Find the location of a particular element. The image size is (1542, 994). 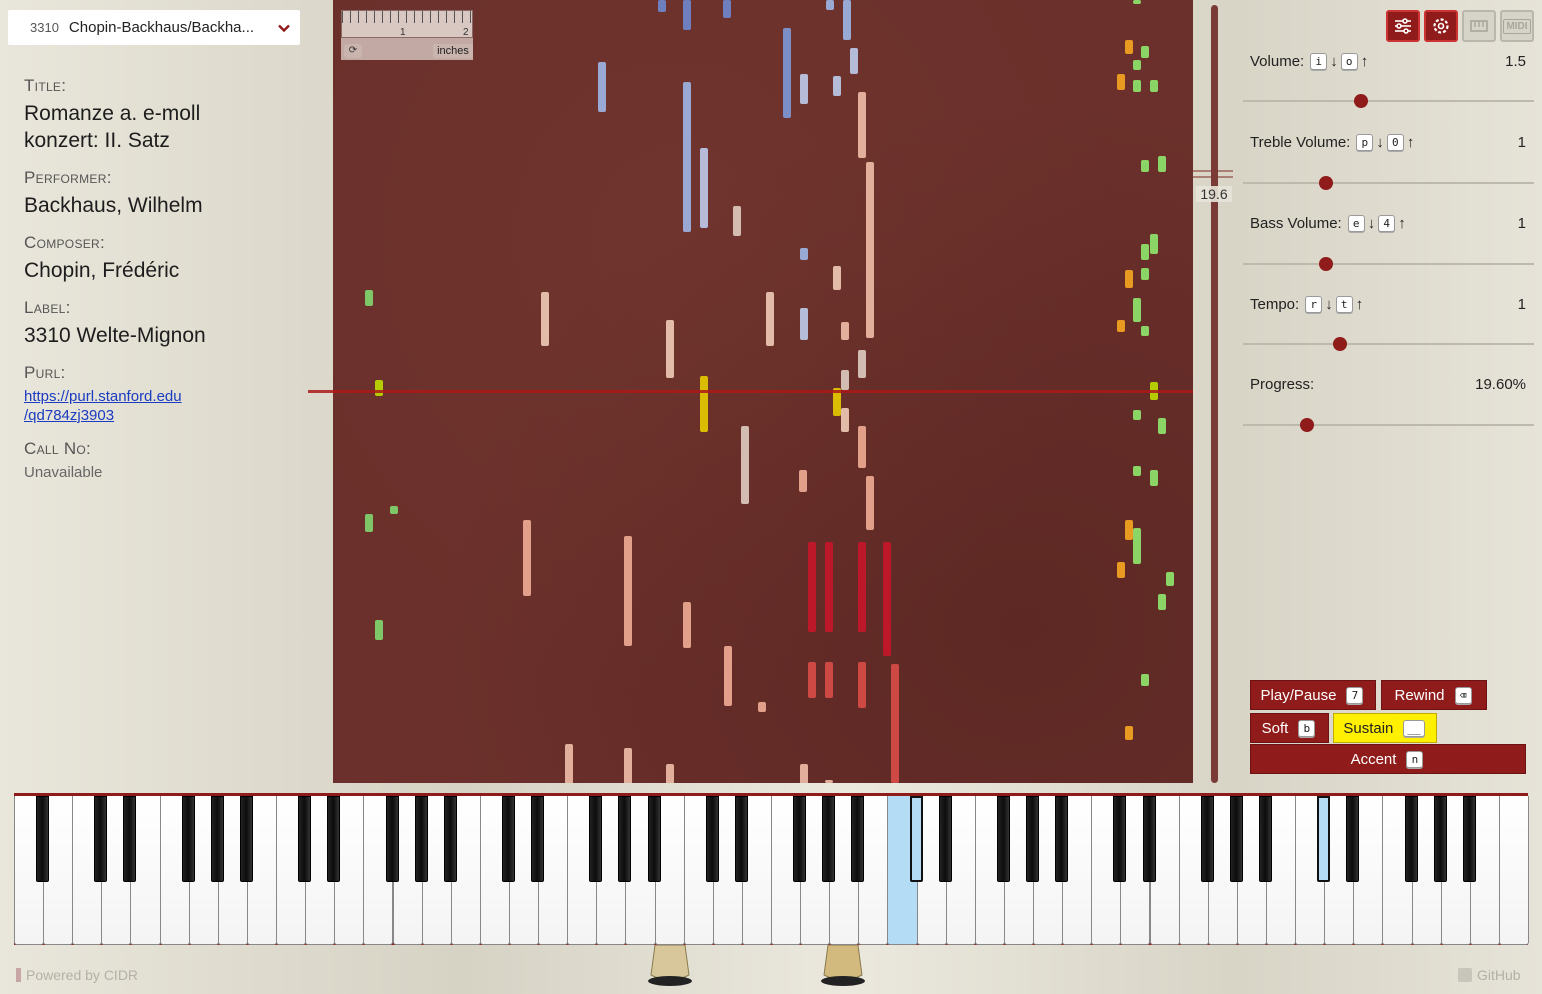

sustain-pedal-icon is located at coordinates (843, 967).